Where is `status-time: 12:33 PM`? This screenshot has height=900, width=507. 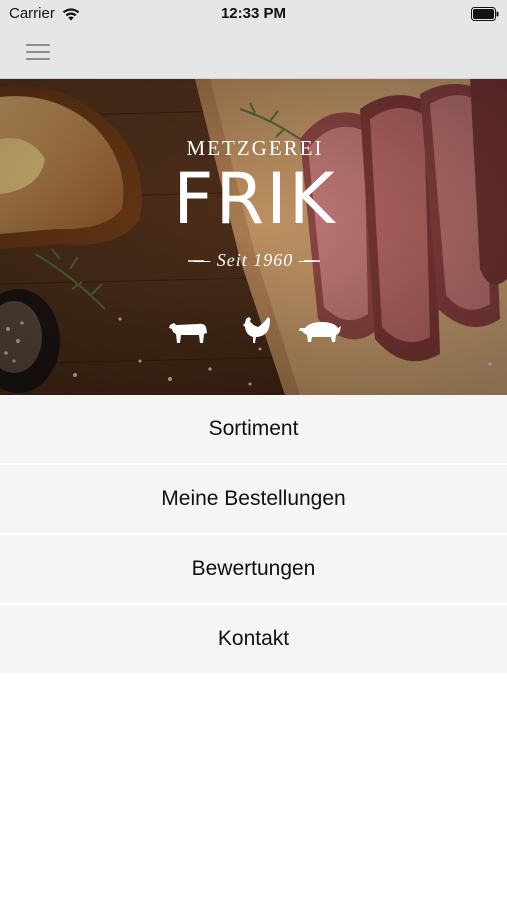 status-time: 12:33 PM is located at coordinates (253, 13).